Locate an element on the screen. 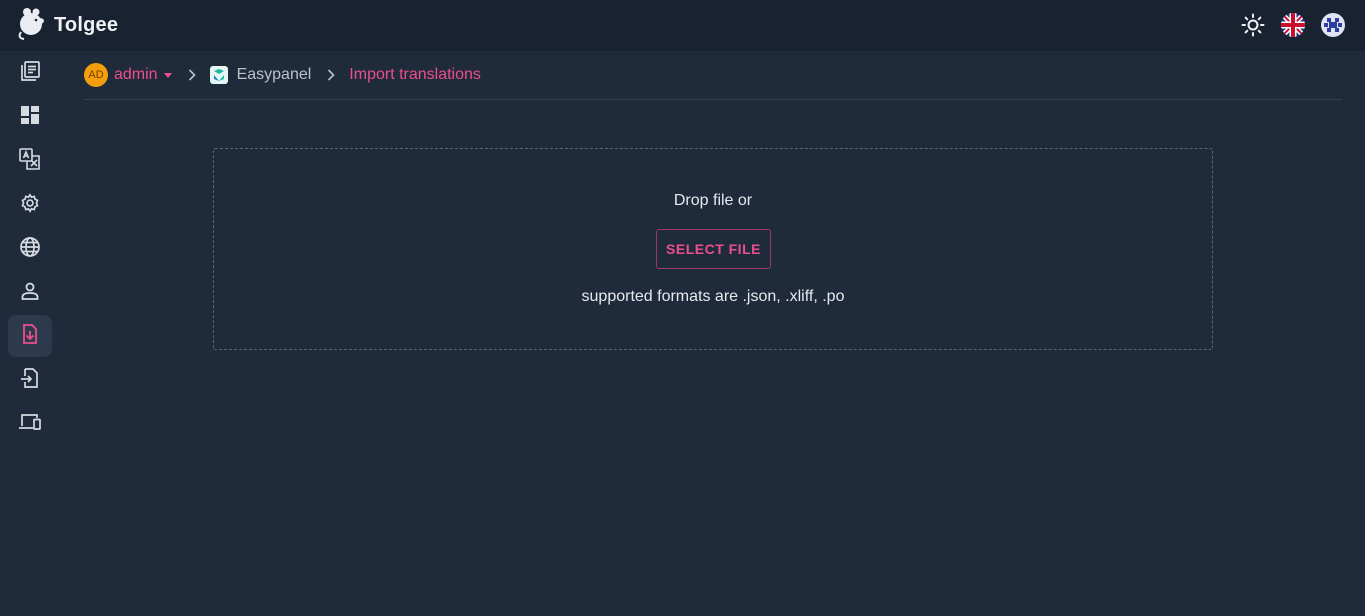 This screenshot has height=616, width=1365. supported-formats-text: supported formats are .json, .xliff, .po is located at coordinates (713, 296).